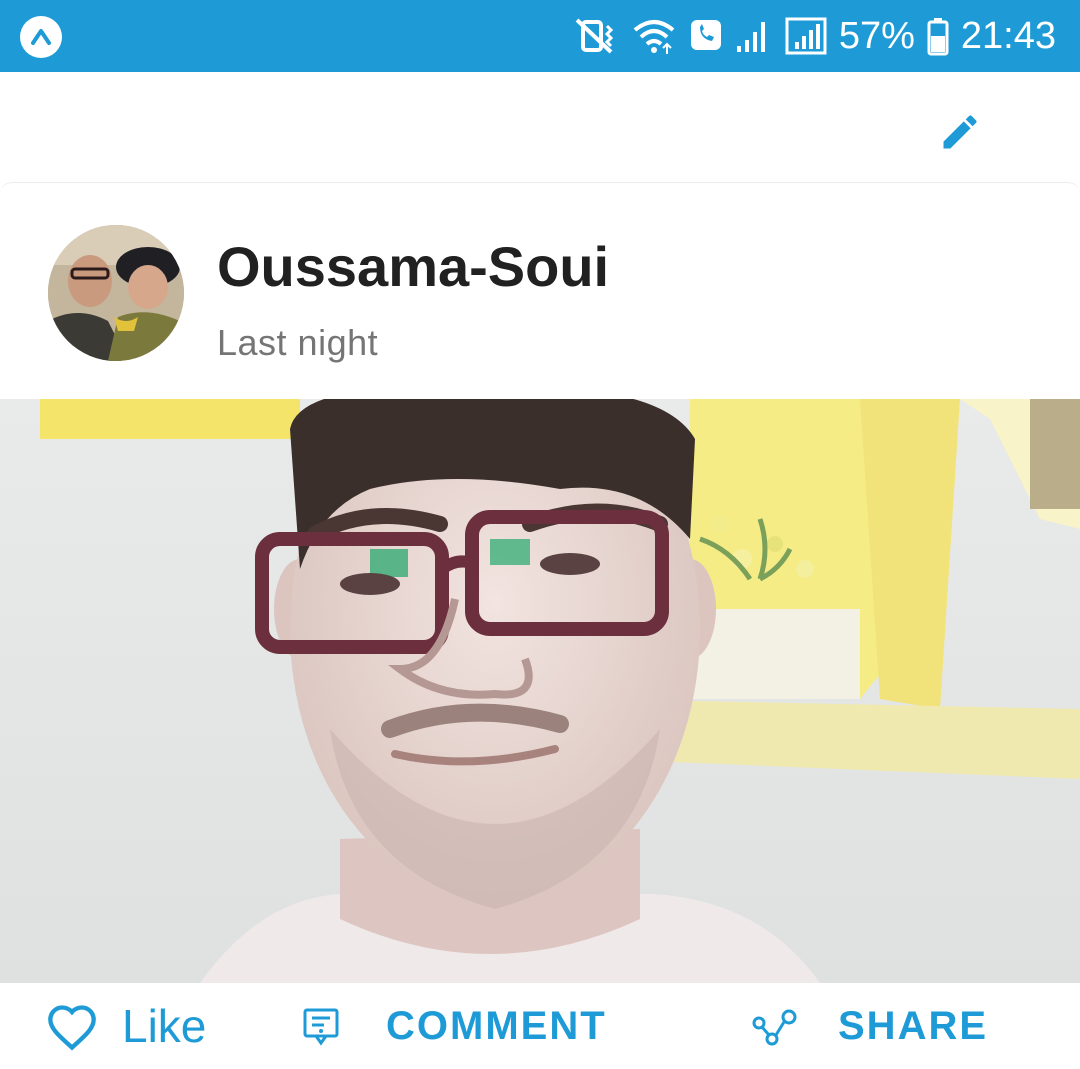 The image size is (1080, 1069). I want to click on share-nodes-icon, so click(774, 1027).